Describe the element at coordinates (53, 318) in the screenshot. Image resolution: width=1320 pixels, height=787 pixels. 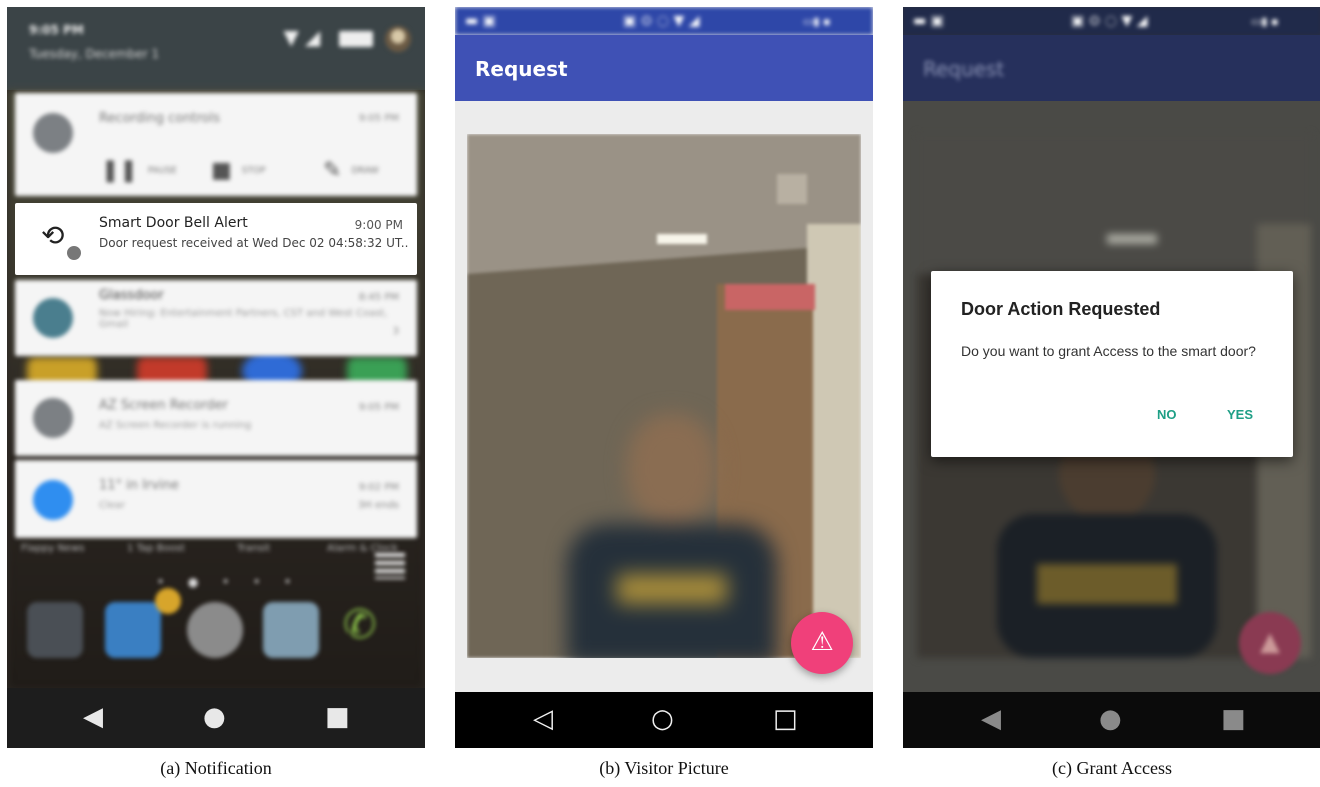
I see `glassdoor-icon` at that location.